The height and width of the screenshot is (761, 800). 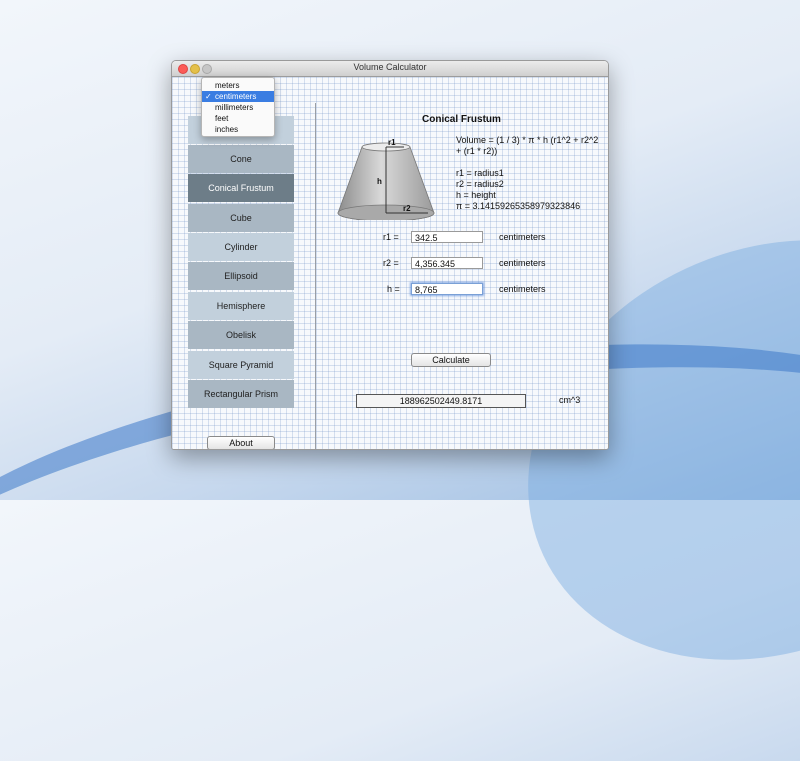 What do you see at coordinates (522, 289) in the screenshot?
I see `h-unit: centimeters` at bounding box center [522, 289].